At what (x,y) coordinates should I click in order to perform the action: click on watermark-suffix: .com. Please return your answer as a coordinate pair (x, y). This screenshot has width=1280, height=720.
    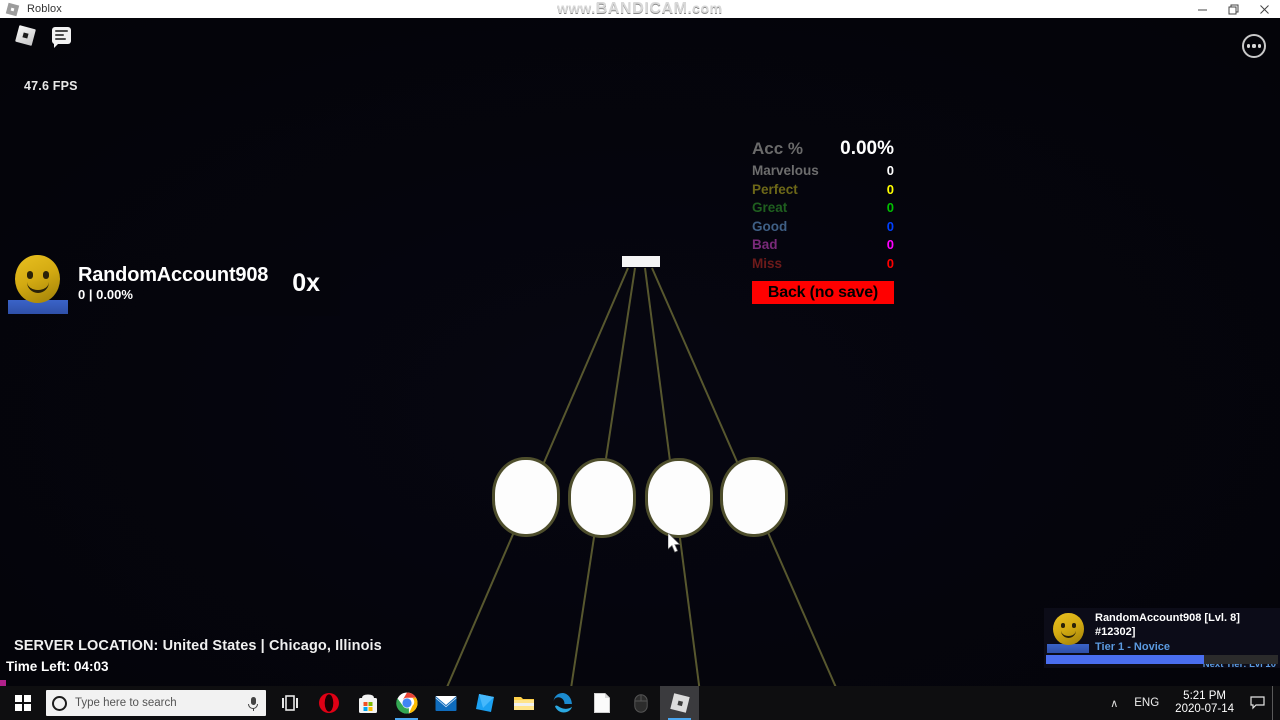
    Looking at the image, I should click on (705, 8).